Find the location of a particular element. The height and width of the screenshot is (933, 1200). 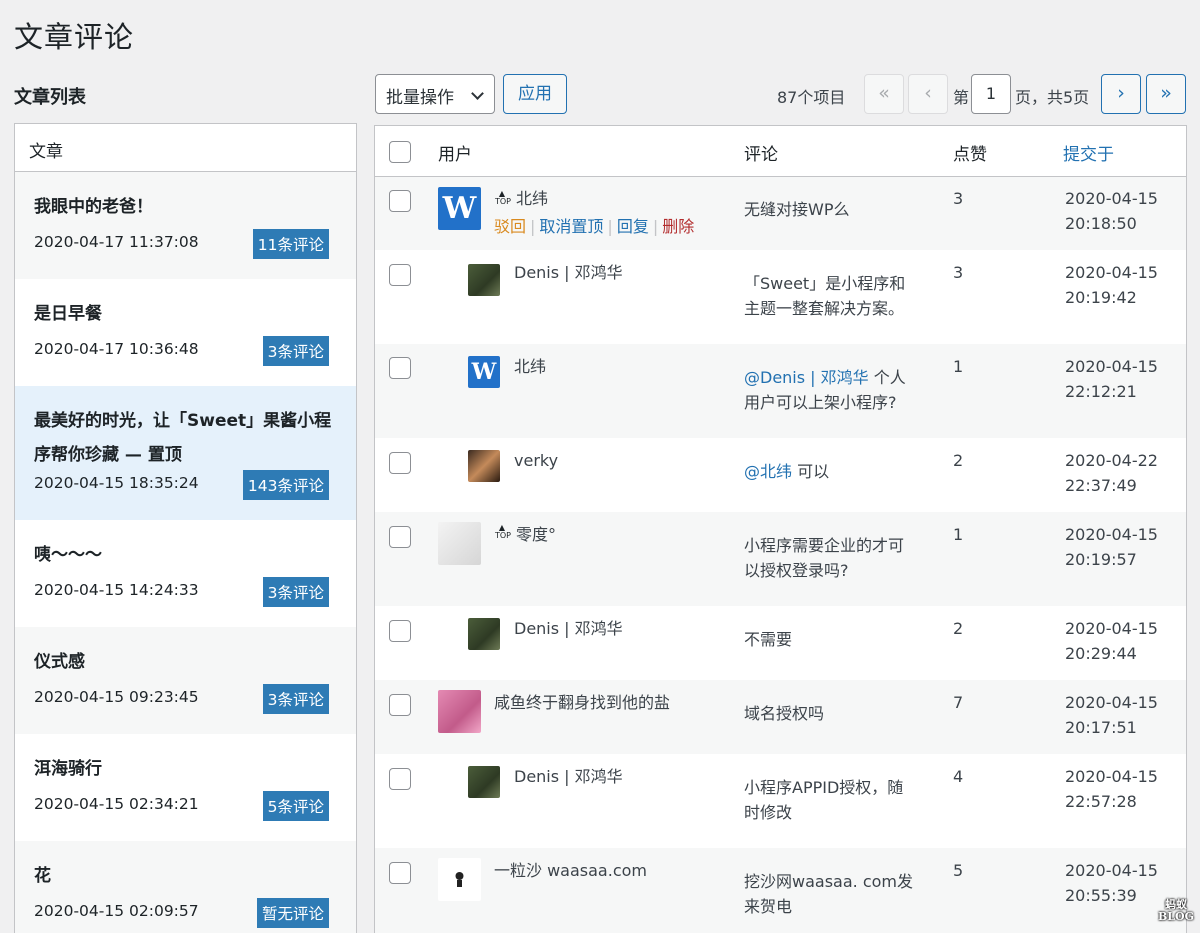

submitted-time: 20:18:50 is located at coordinates (1101, 223).